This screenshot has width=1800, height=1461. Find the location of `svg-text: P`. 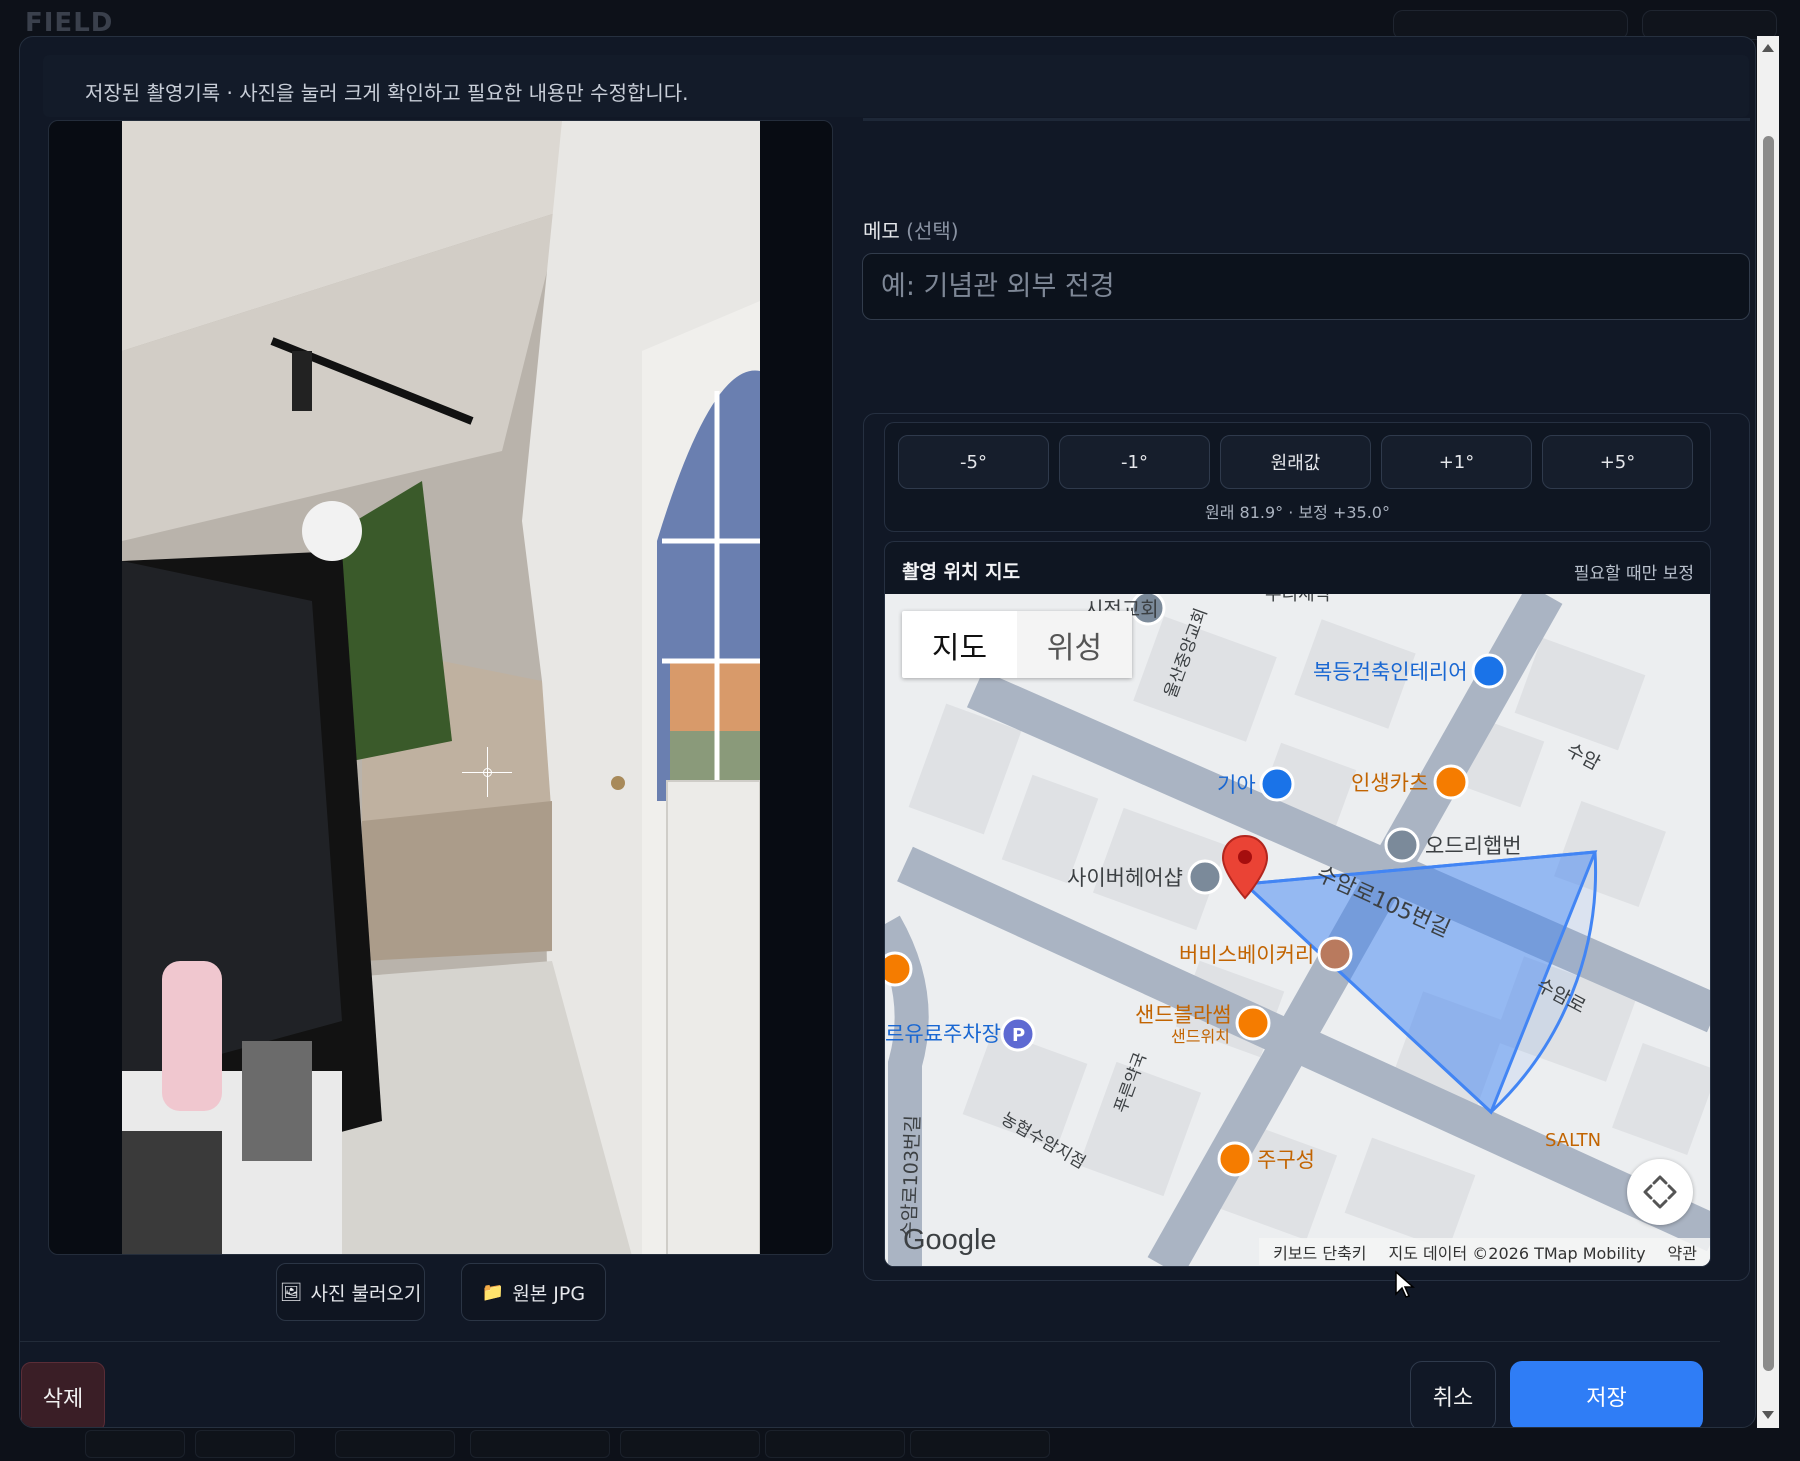

svg-text: P is located at coordinates (1018, 1035).